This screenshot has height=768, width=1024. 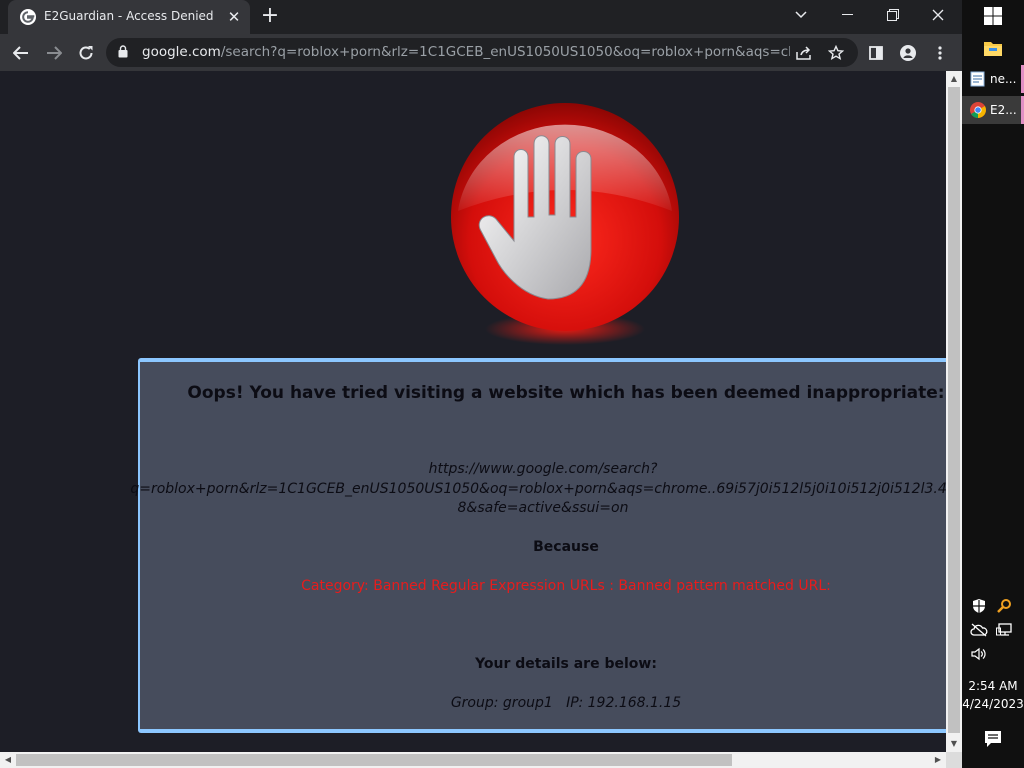 I want to click on menu-button, so click(x=940, y=53).